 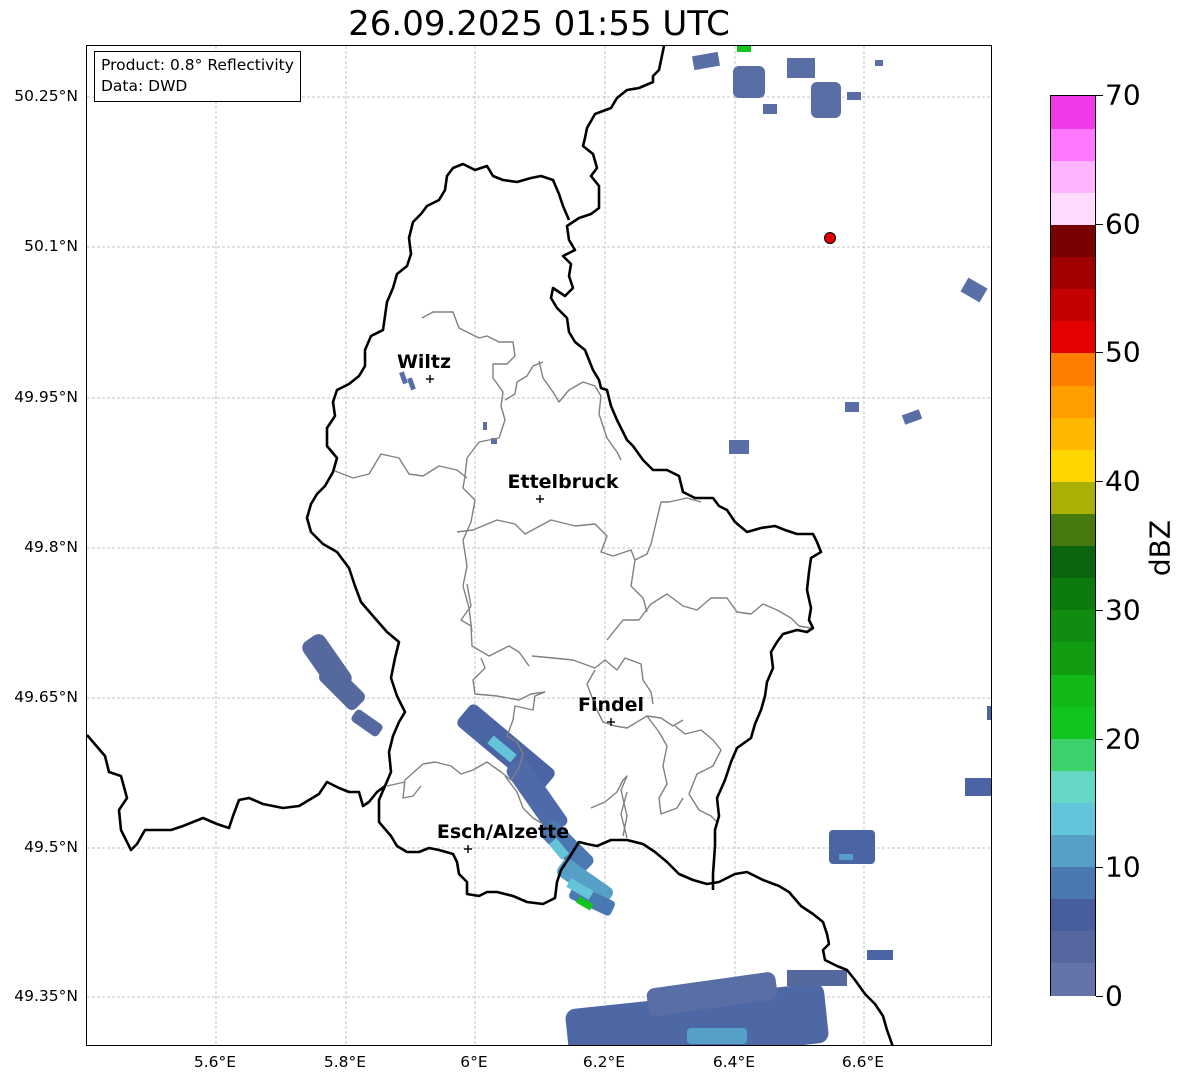 What do you see at coordinates (1123, 352) in the screenshot?
I see `colorbar-tick-label: 50` at bounding box center [1123, 352].